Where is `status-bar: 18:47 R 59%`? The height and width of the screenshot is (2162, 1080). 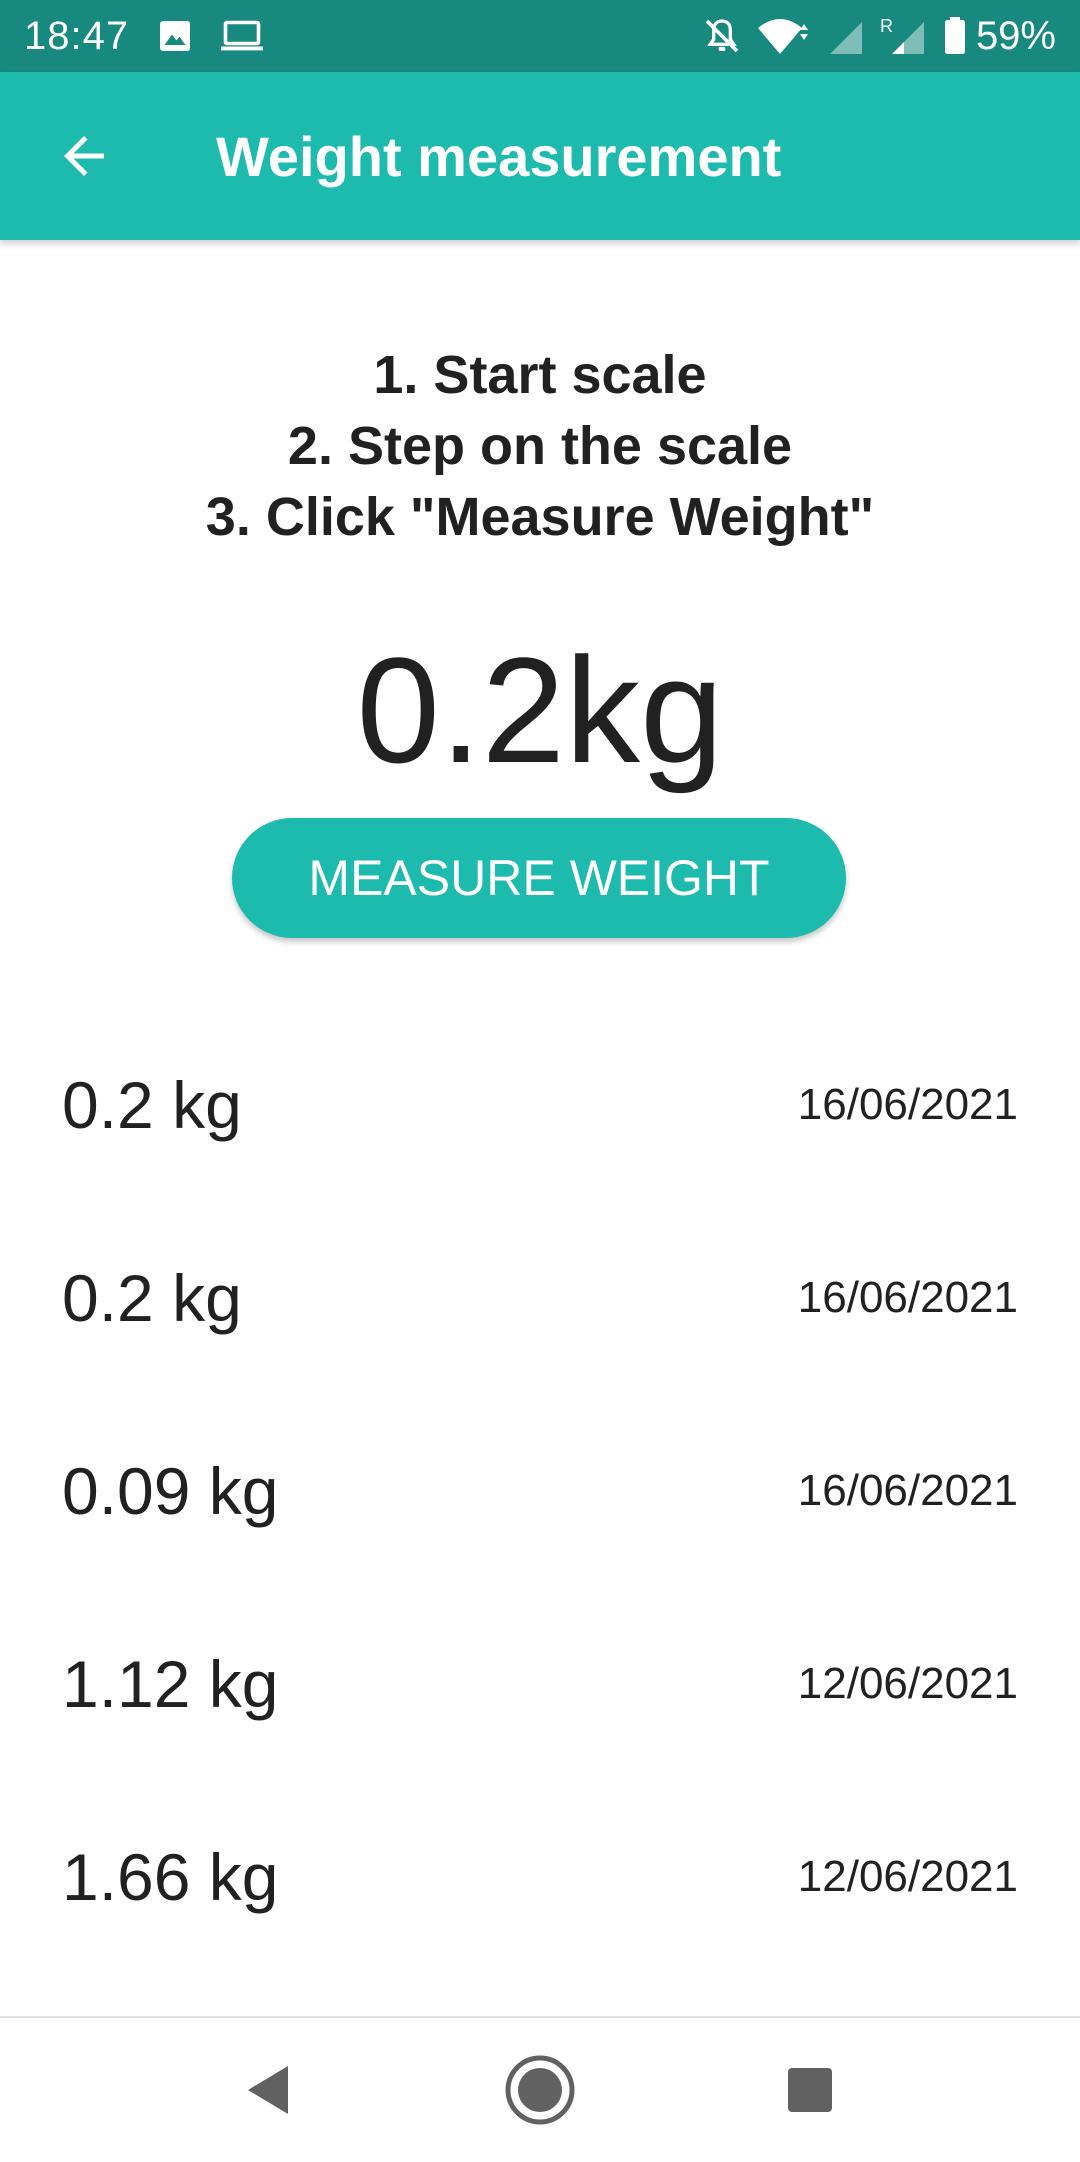
status-bar: 18:47 R 59% is located at coordinates (540, 36).